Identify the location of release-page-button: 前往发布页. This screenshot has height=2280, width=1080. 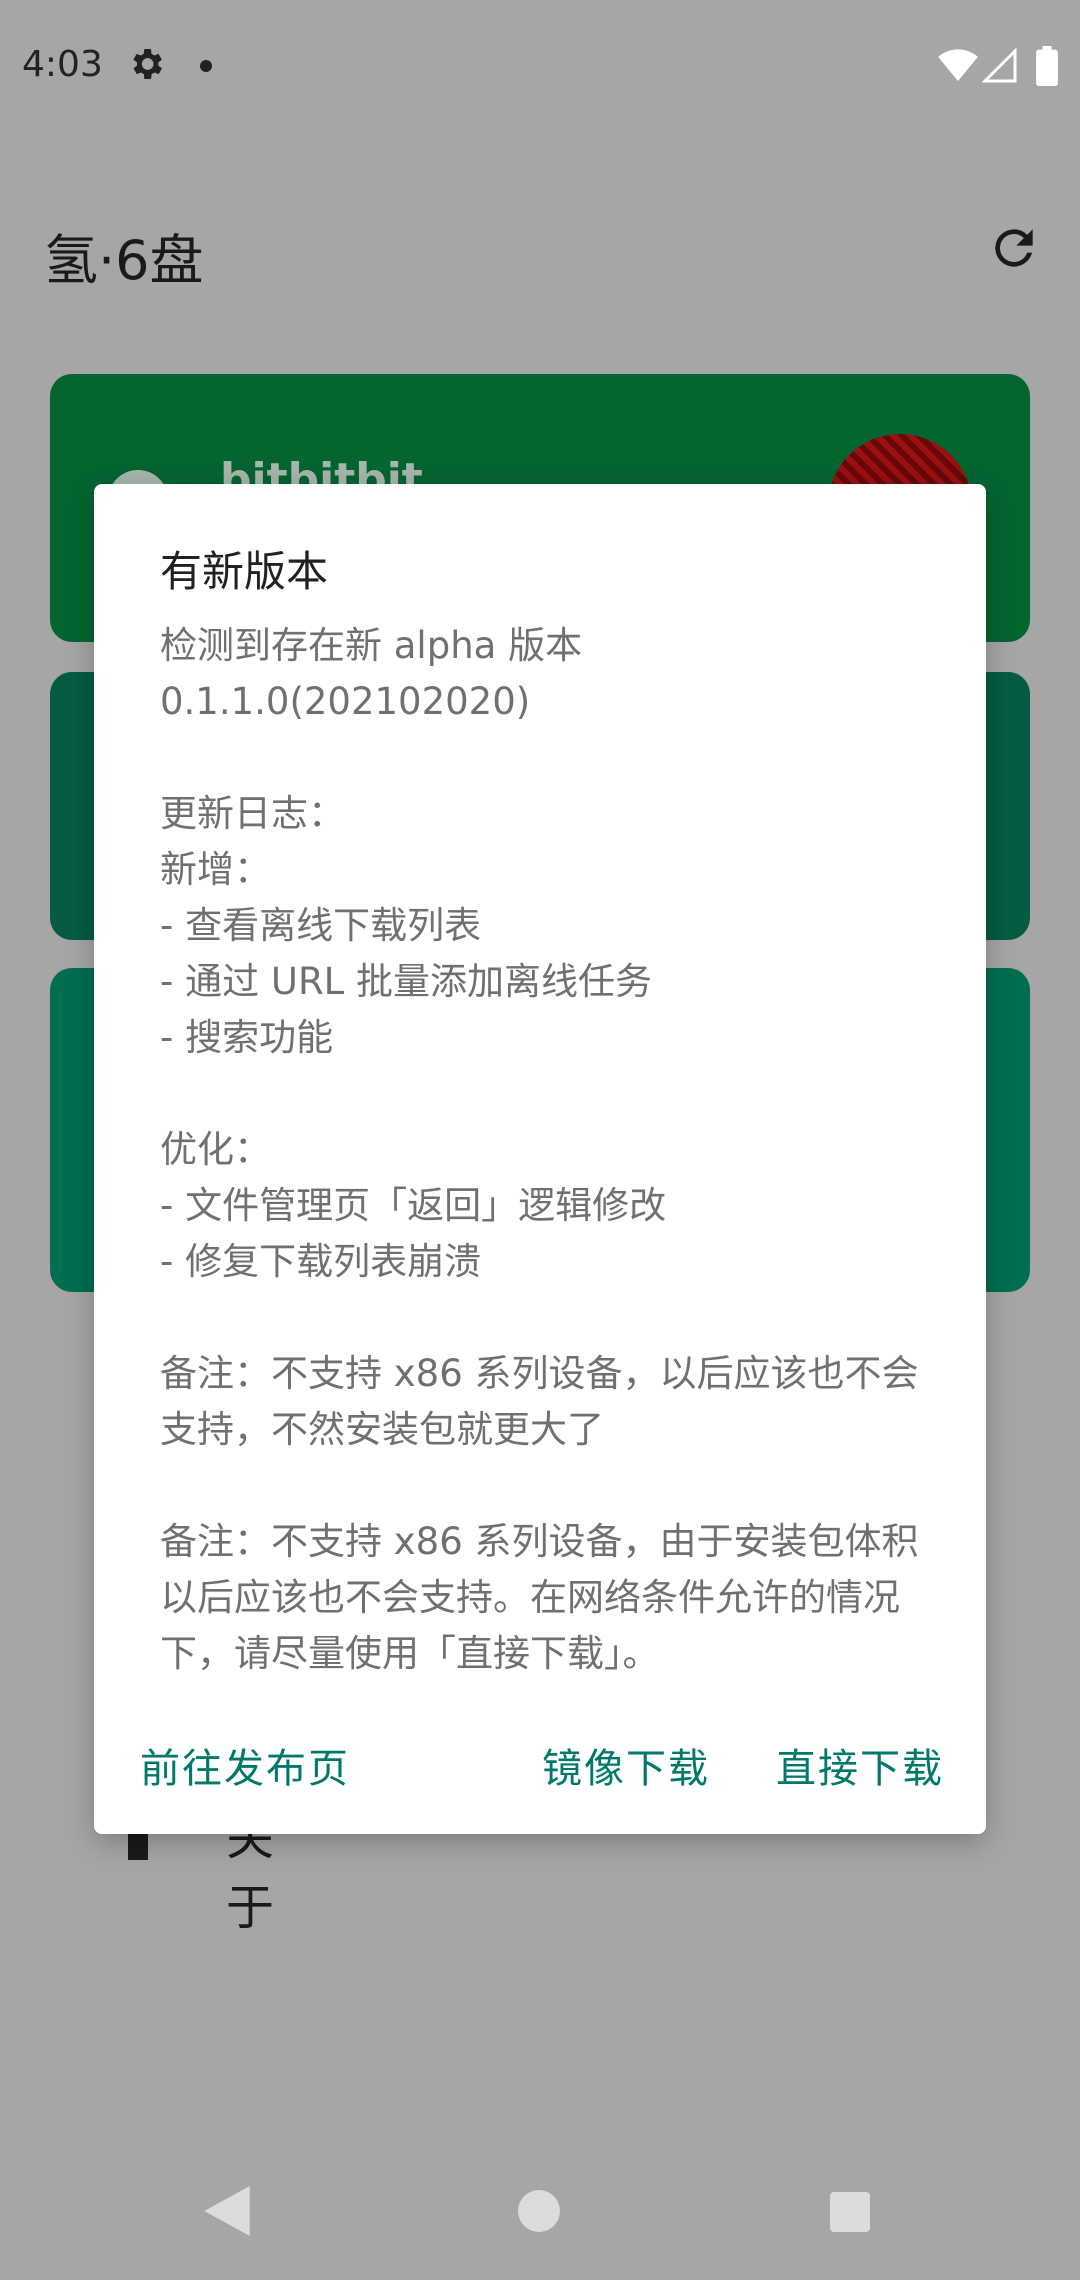
(245, 1765).